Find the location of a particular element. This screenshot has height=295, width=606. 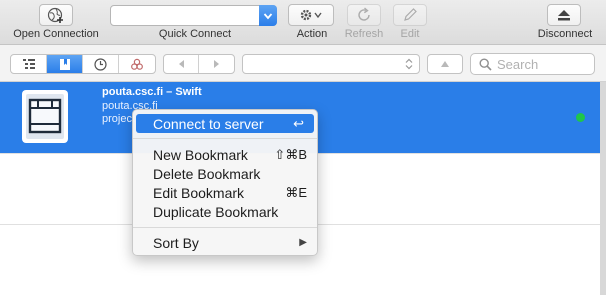

bonjour-icon is located at coordinates (137, 64).